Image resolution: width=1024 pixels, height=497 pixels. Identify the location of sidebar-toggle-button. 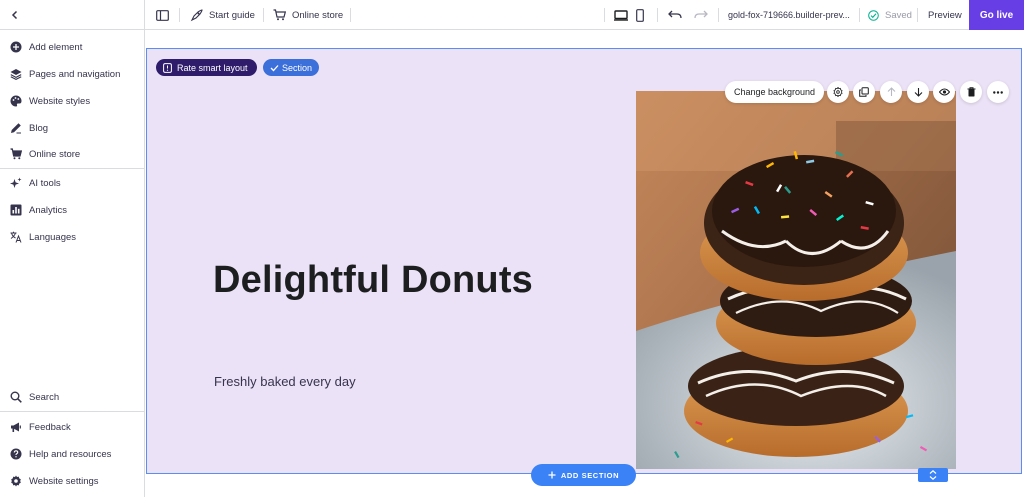
(162, 15).